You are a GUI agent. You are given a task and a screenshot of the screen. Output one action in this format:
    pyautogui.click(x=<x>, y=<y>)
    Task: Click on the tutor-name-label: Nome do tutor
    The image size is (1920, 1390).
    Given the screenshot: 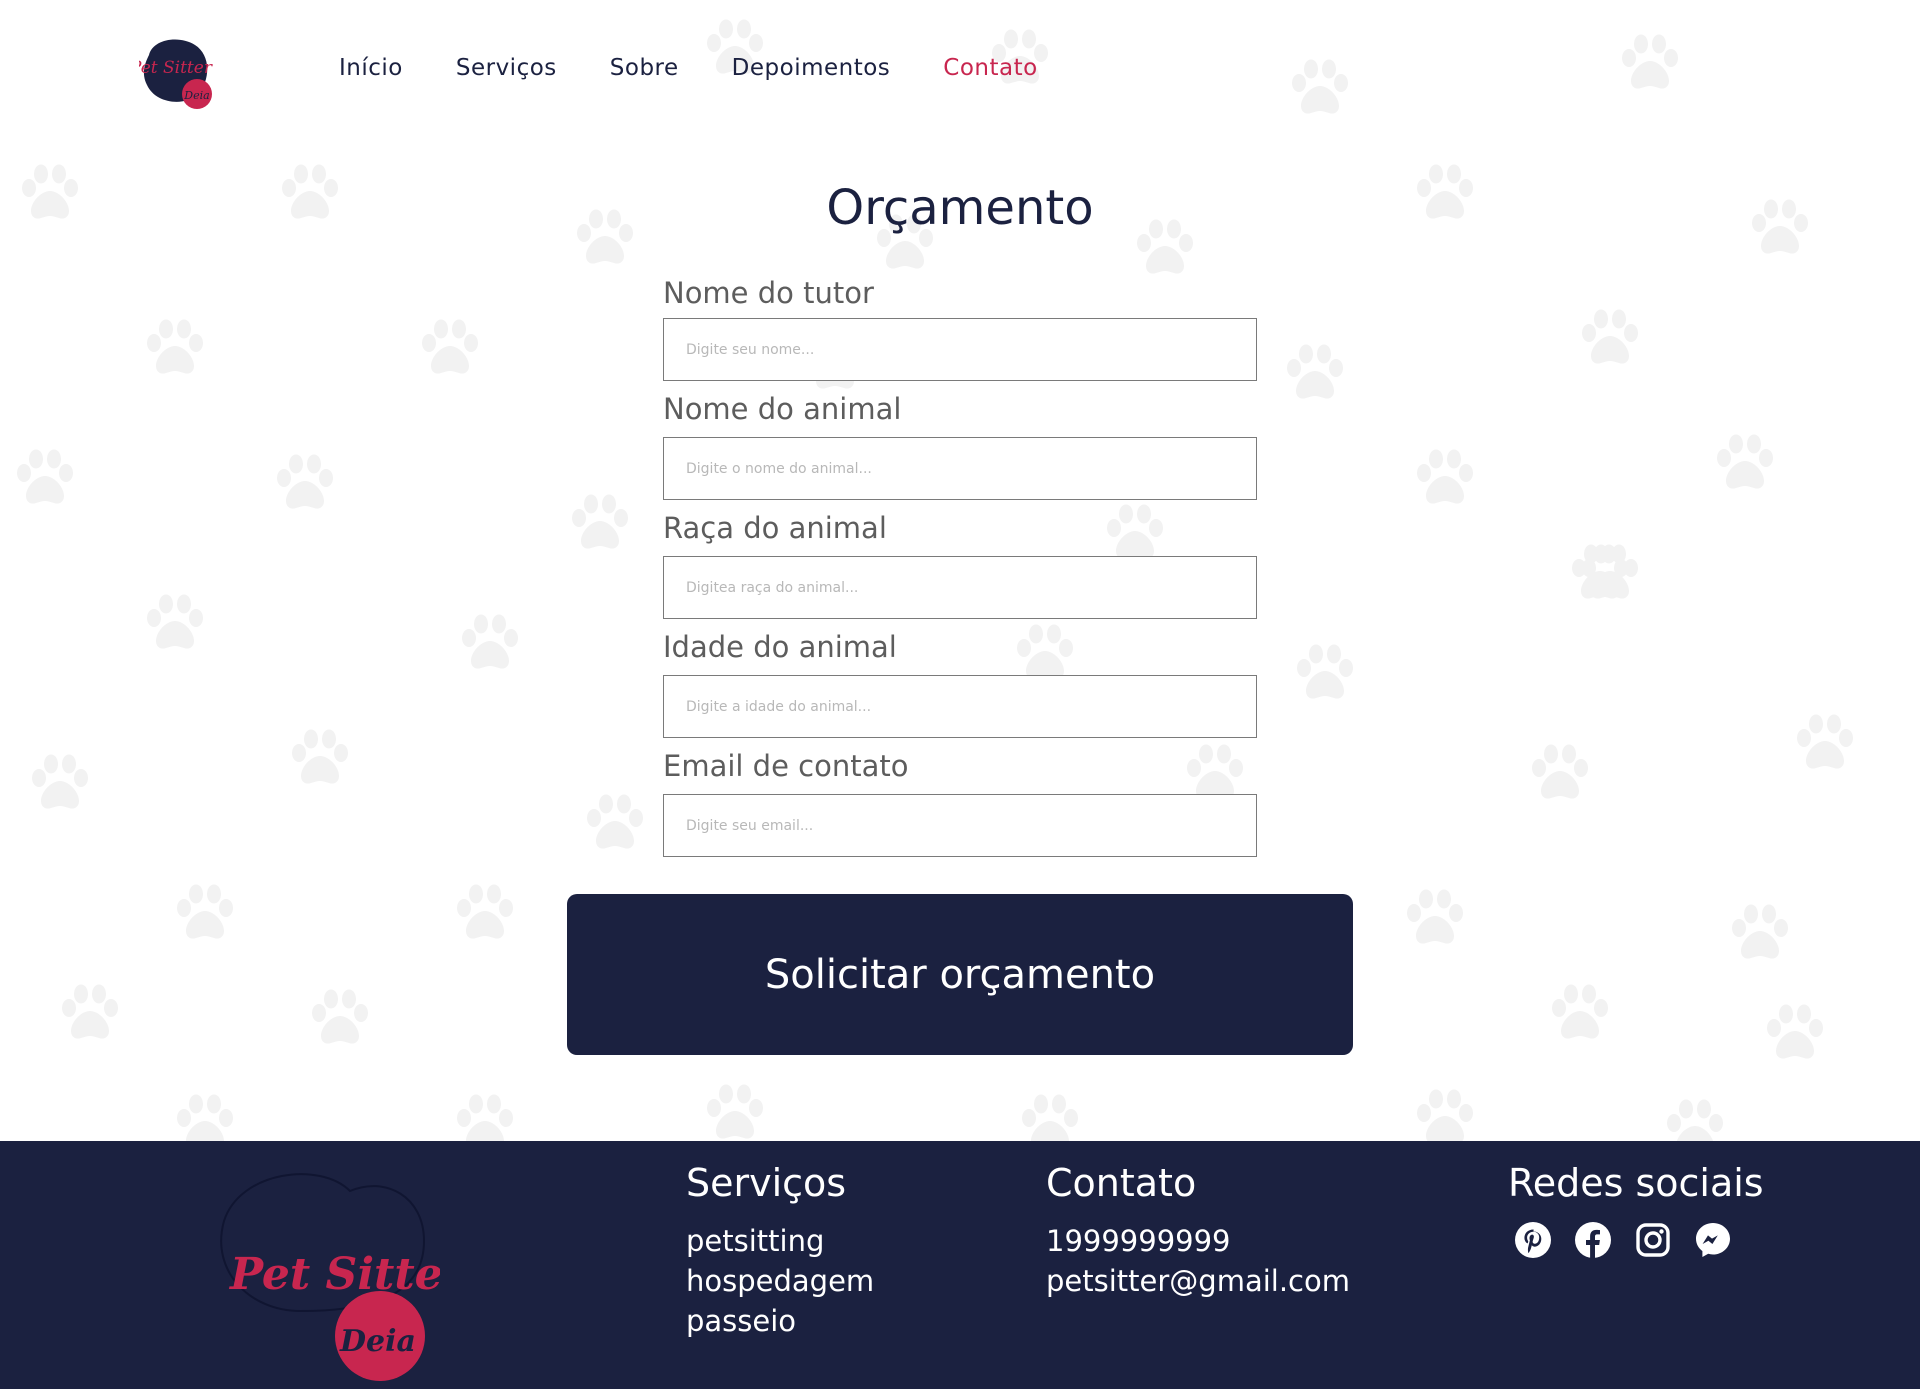 What is the action you would take?
    pyautogui.click(x=768, y=293)
    